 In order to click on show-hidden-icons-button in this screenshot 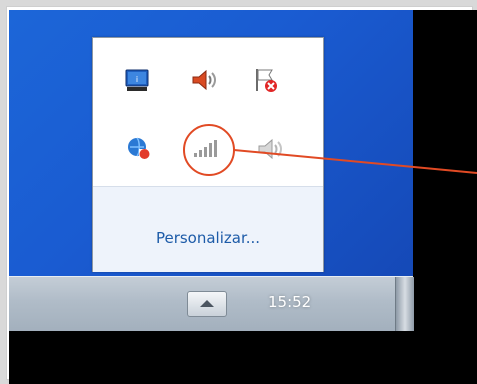, I will do `click(207, 304)`.